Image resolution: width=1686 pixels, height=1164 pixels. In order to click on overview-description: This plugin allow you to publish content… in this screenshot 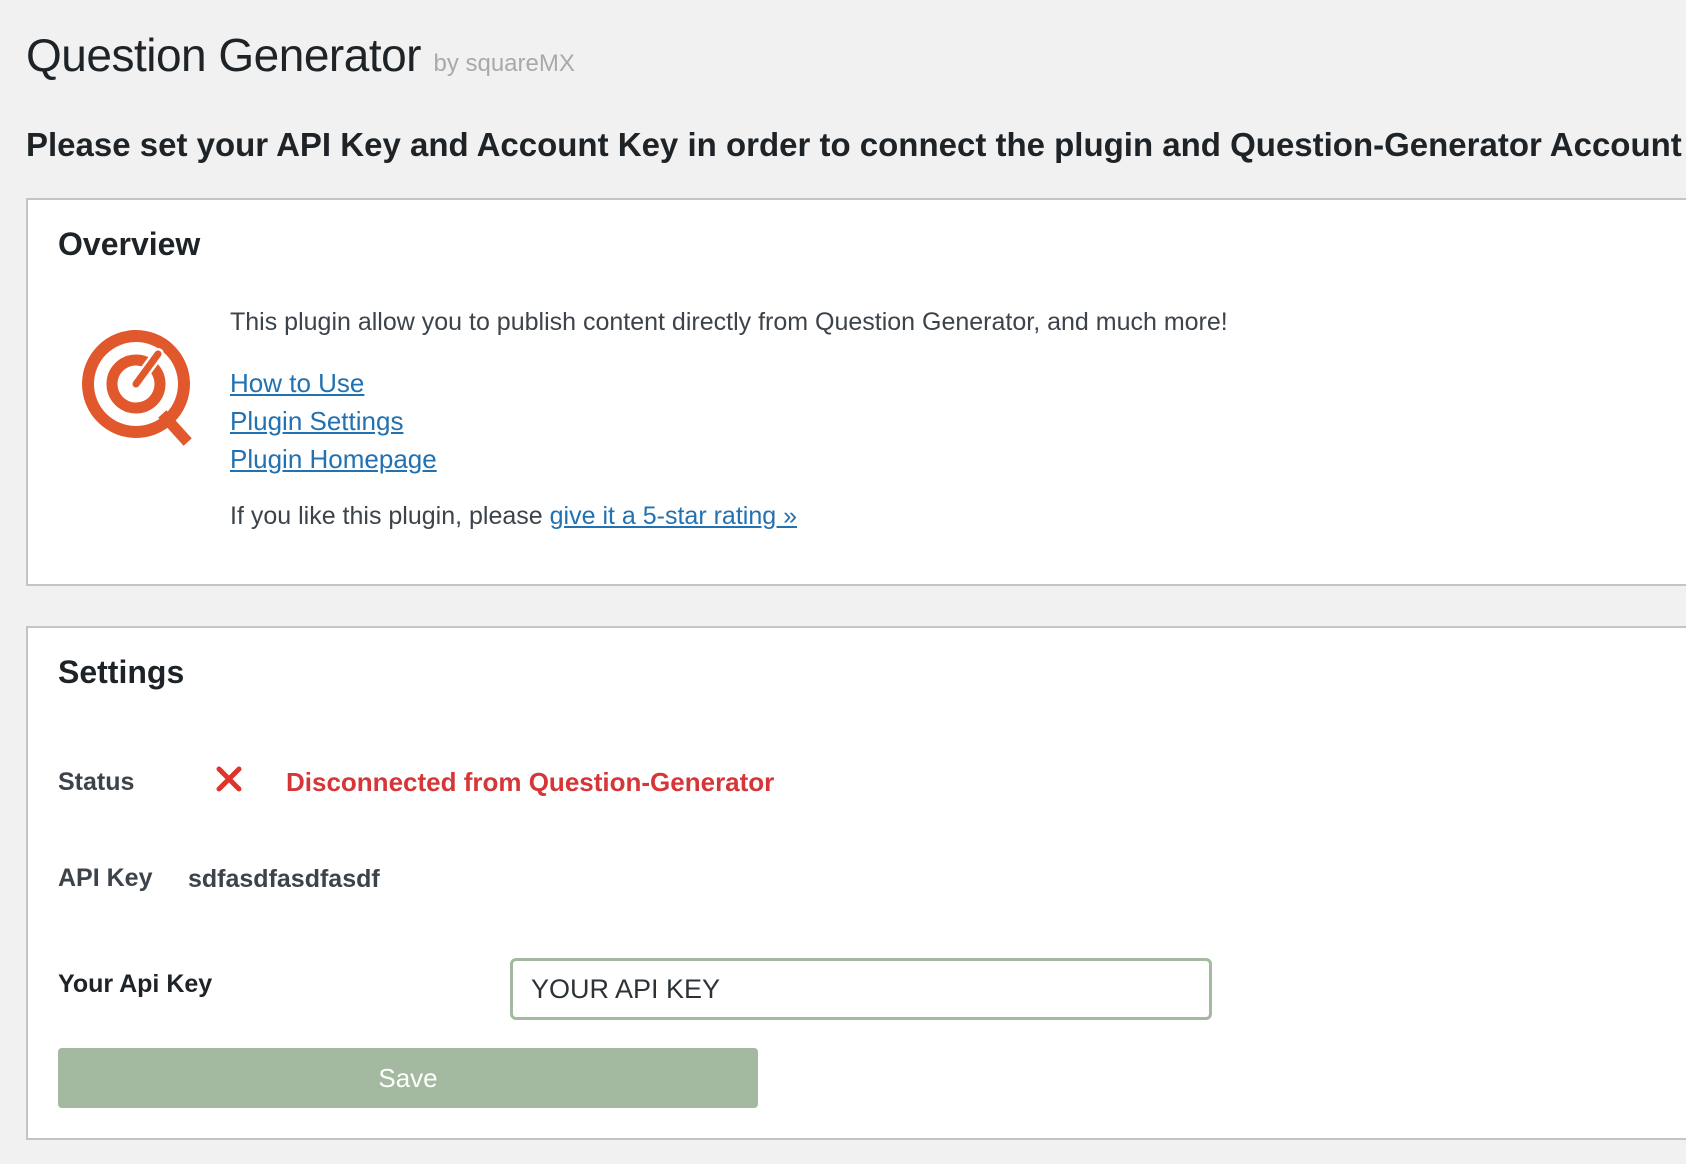, I will do `click(729, 322)`.